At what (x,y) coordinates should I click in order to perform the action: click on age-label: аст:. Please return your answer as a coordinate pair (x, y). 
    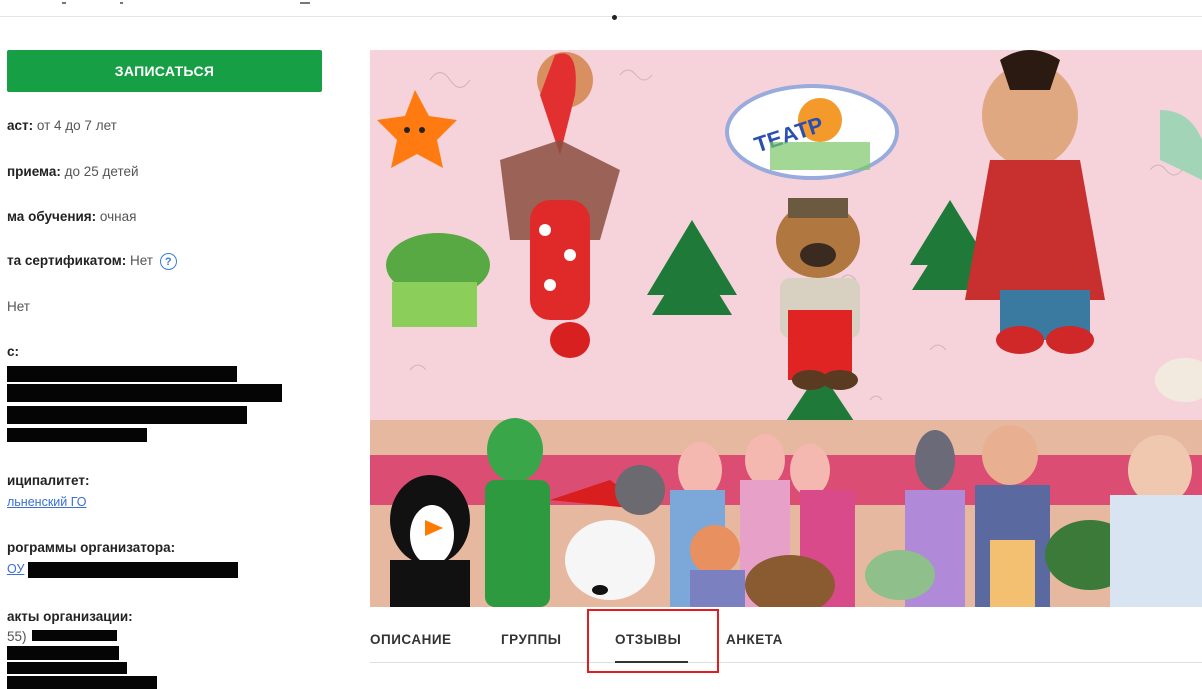
    Looking at the image, I should click on (20, 125).